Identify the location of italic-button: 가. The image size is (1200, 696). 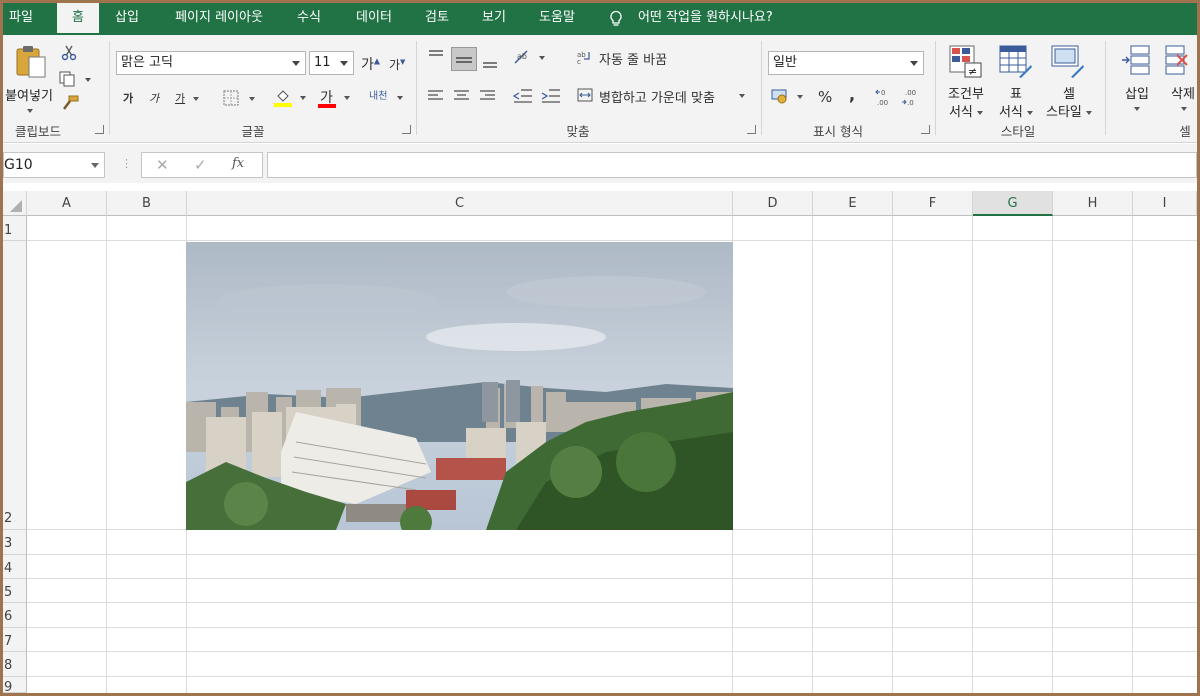
(154, 98).